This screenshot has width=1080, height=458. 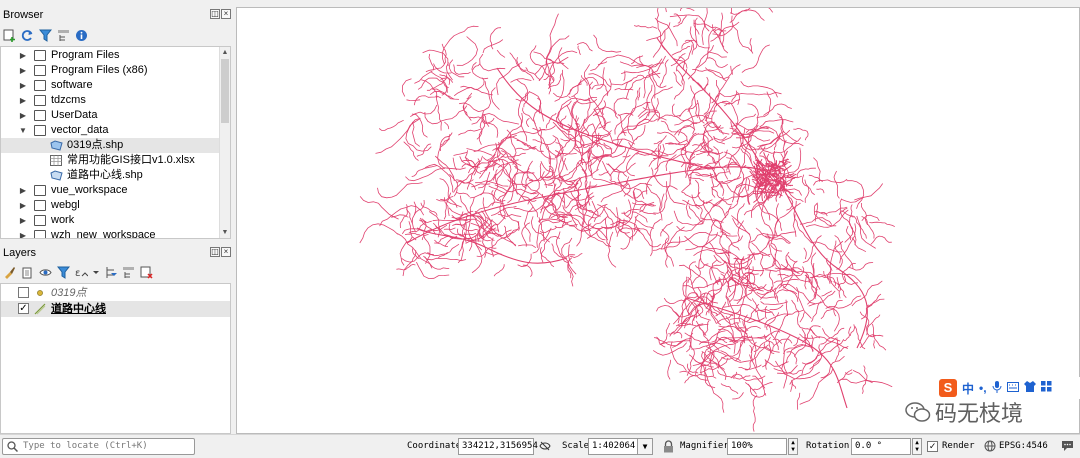 What do you see at coordinates (224, 142) in the screenshot?
I see `browser-scrollbar: ▲ ▼` at bounding box center [224, 142].